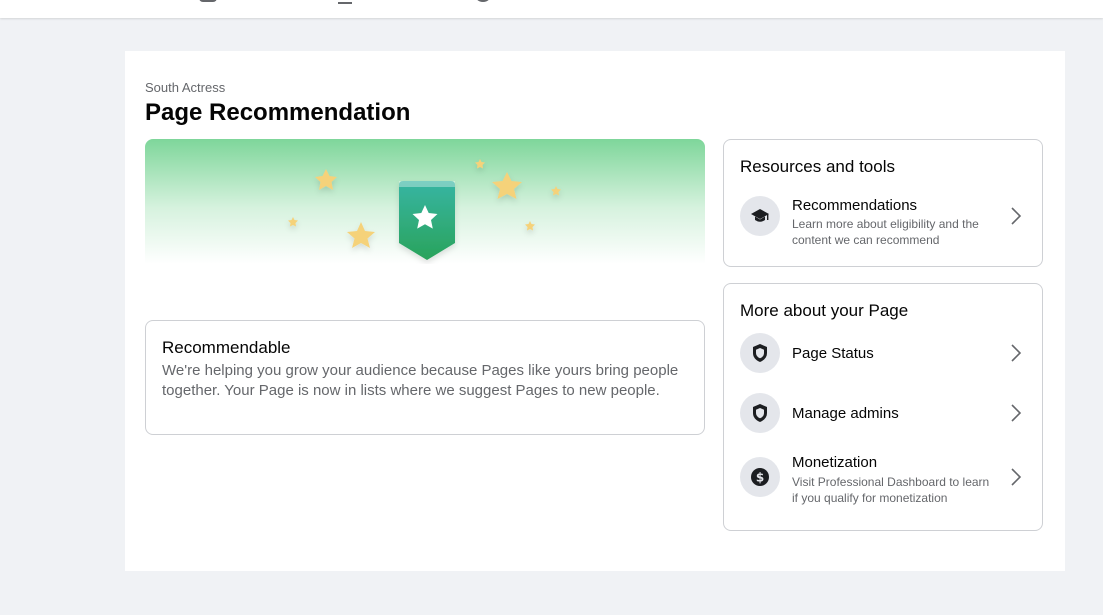  I want to click on dollar-icon: $, so click(760, 477).